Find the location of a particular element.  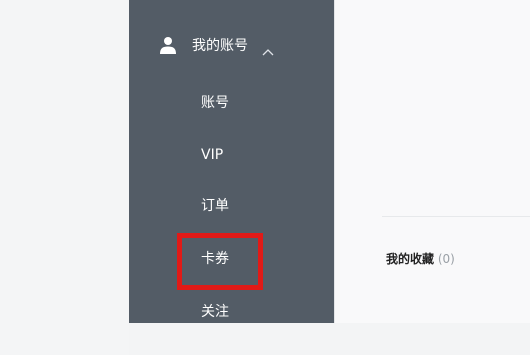

chevron-up-icon is located at coordinates (268, 48).